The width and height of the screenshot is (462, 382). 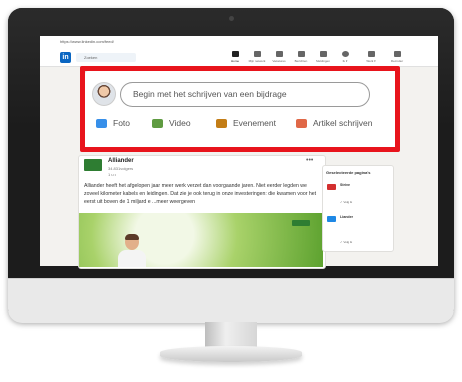 I want to click on post-image, so click(x=201, y=240).